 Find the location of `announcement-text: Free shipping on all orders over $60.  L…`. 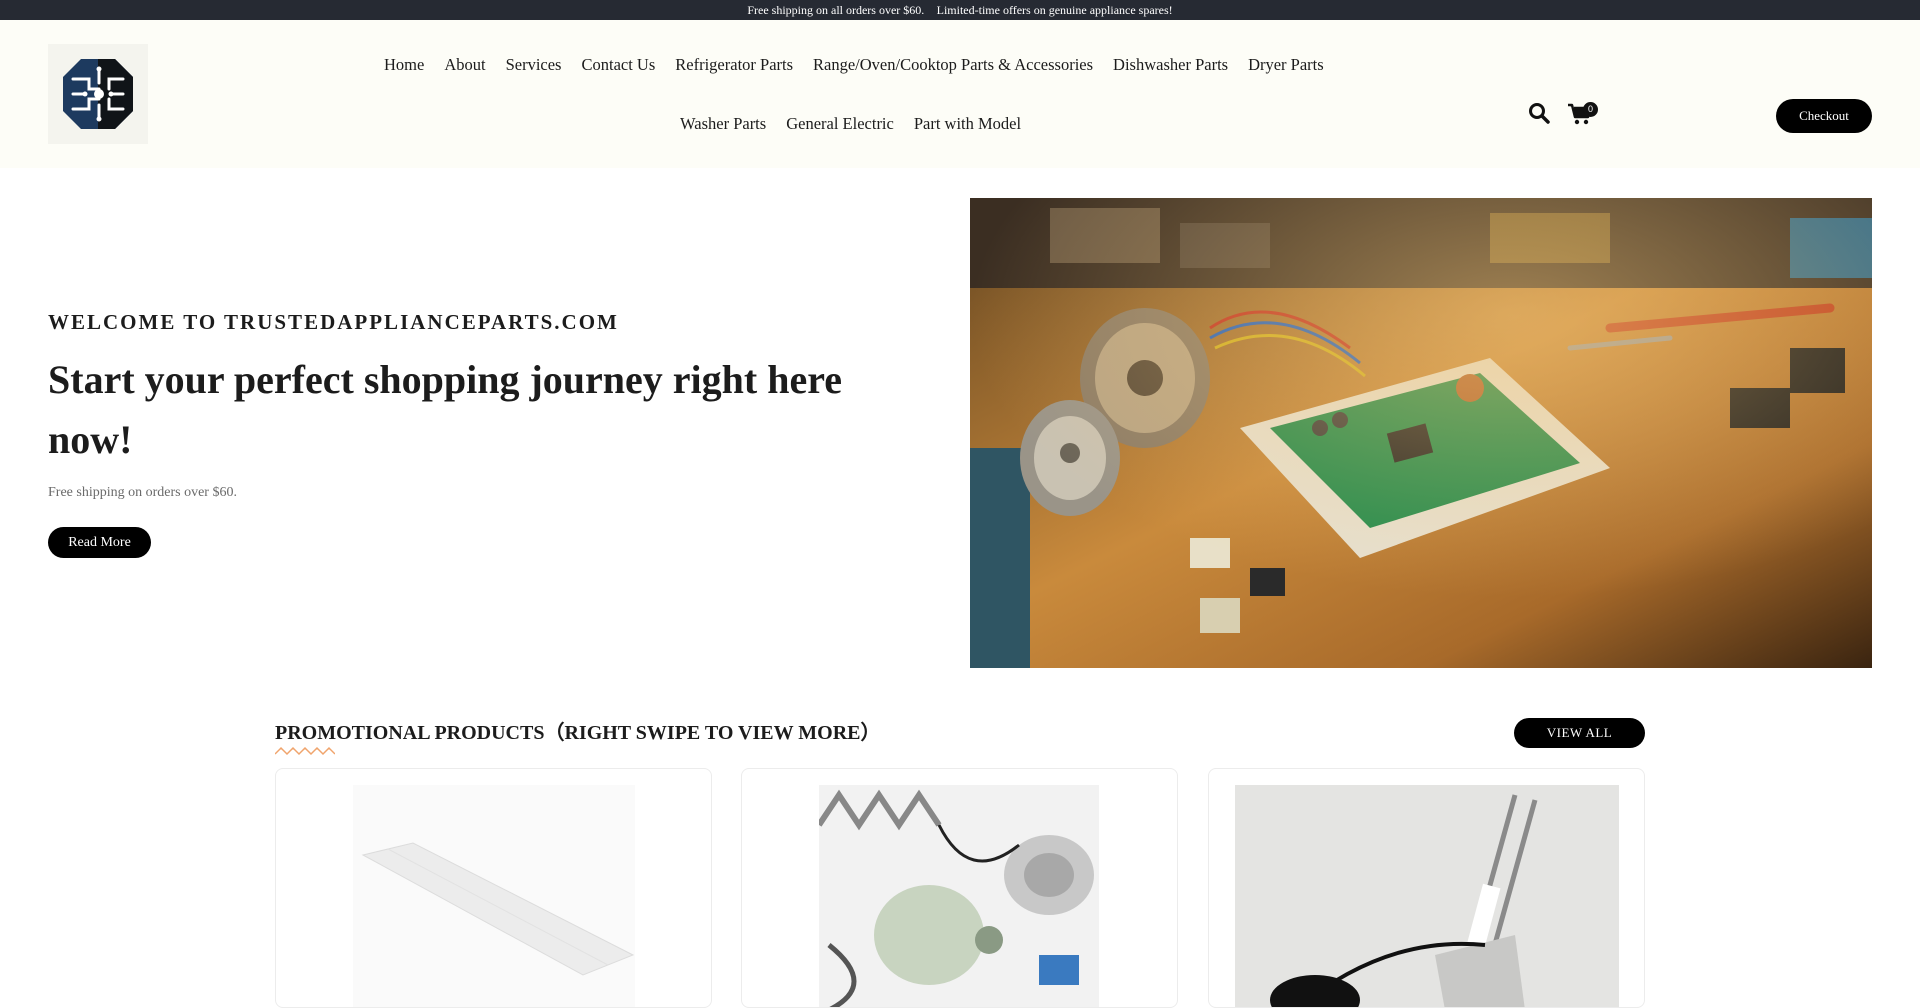

announcement-text: Free shipping on all orders over $60.  L… is located at coordinates (960, 10).